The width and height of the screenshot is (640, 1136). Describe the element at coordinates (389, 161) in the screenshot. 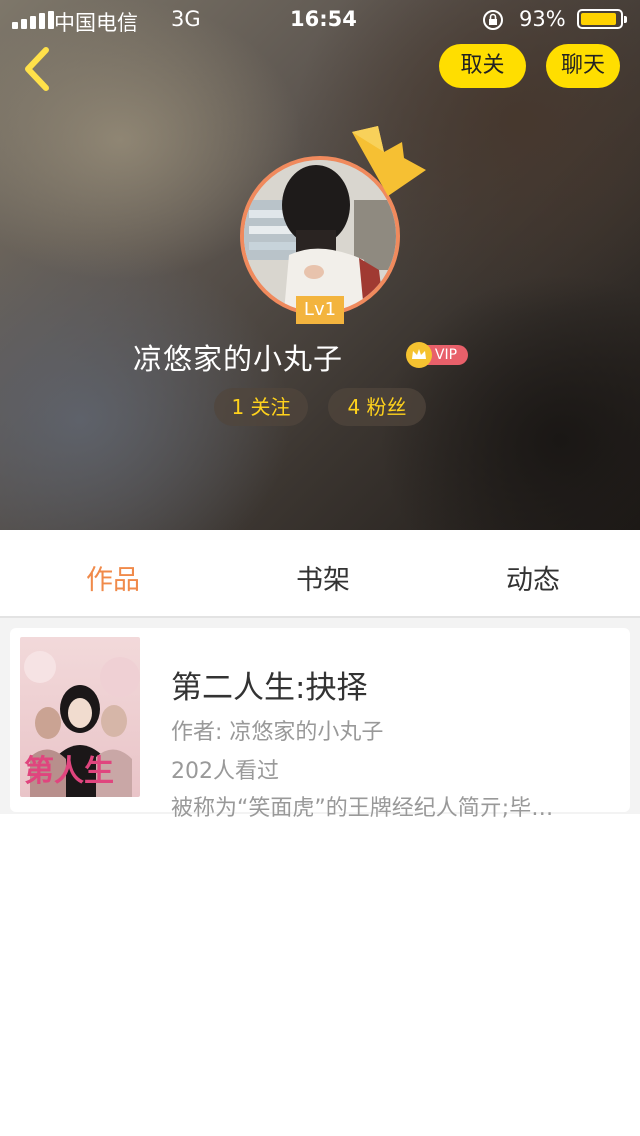

I see `crown-icon` at that location.